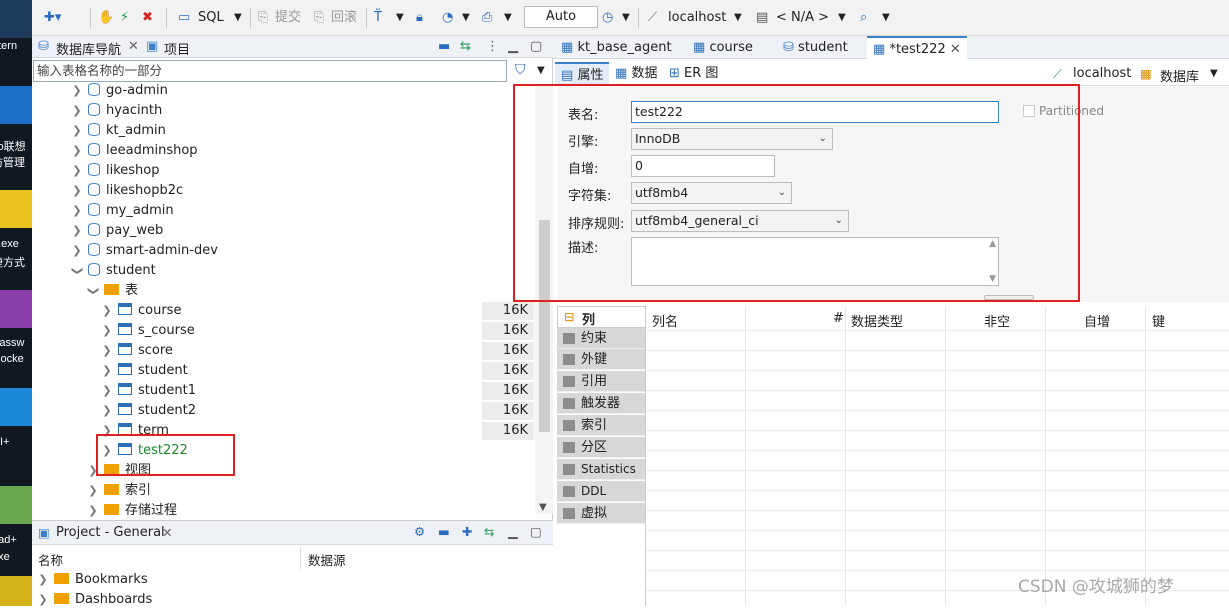 This screenshot has height=610, width=1229. I want to click on editor-tab-active: ▦ *test222 ✕, so click(917, 47).